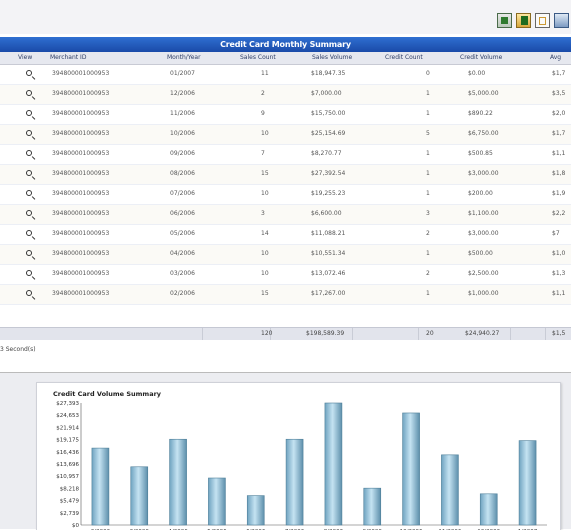 The image size is (571, 530). Describe the element at coordinates (542, 20) in the screenshot. I see `document-icon` at that location.